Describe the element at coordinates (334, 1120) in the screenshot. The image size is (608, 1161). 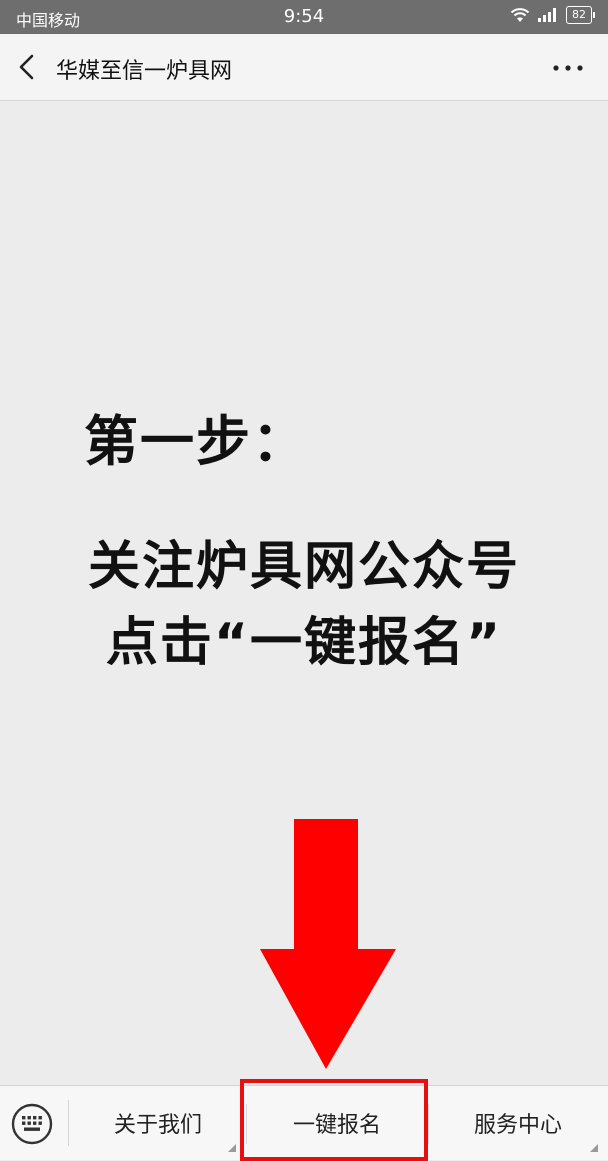
I see `highlight-box` at that location.